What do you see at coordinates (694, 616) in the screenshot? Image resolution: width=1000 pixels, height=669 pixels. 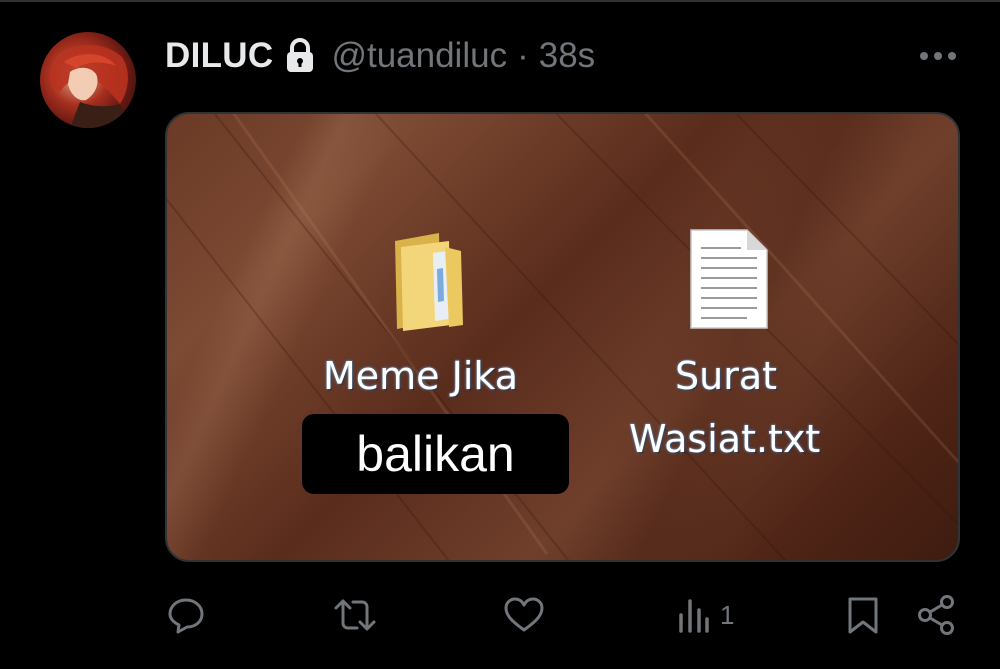 I see `views-icon` at bounding box center [694, 616].